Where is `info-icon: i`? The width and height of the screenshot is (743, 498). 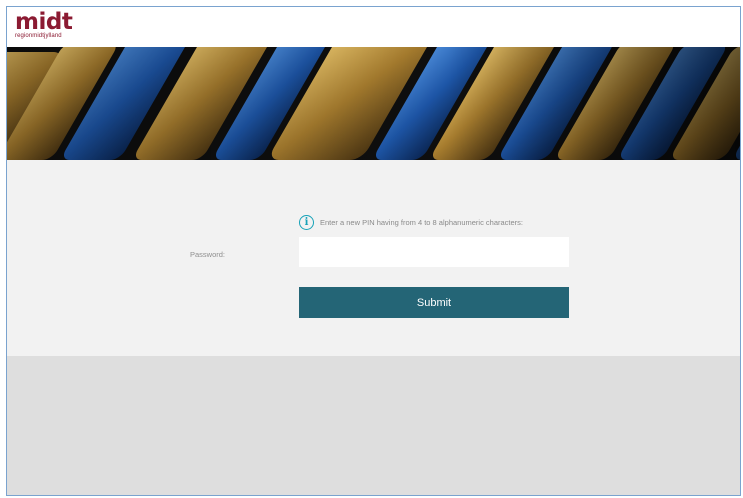
info-icon: i is located at coordinates (306, 222).